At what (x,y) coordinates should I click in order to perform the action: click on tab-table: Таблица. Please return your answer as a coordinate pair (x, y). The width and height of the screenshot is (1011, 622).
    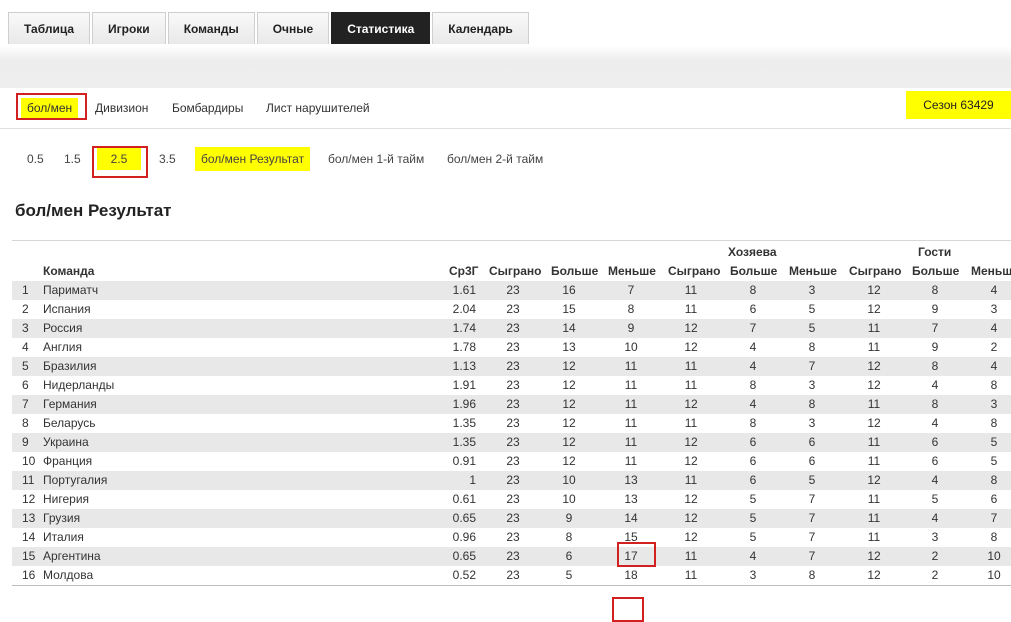
    Looking at the image, I should click on (49, 28).